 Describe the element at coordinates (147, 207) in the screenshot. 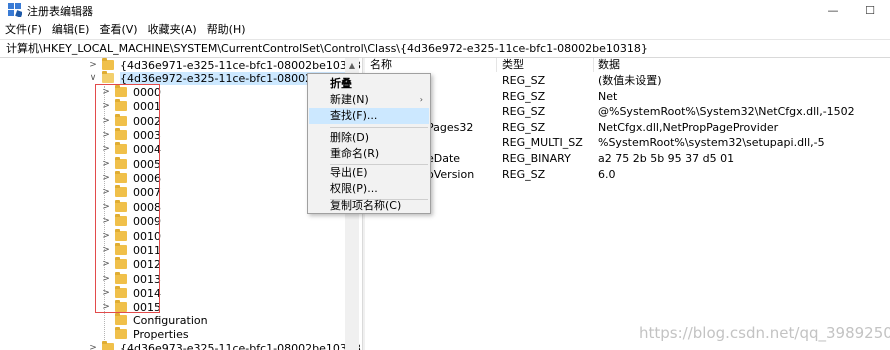

I see `tree-item-label: 0008` at that location.